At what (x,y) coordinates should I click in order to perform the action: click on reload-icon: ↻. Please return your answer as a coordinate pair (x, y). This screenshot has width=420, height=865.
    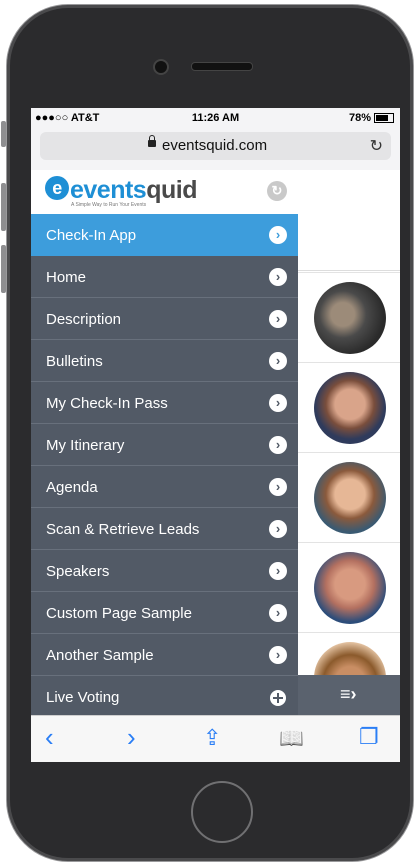
    Looking at the image, I should click on (376, 146).